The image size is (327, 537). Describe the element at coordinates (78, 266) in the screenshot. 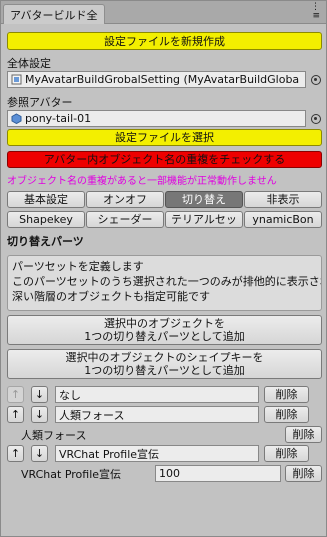

I see `help-line: パーツセットを定義します` at that location.